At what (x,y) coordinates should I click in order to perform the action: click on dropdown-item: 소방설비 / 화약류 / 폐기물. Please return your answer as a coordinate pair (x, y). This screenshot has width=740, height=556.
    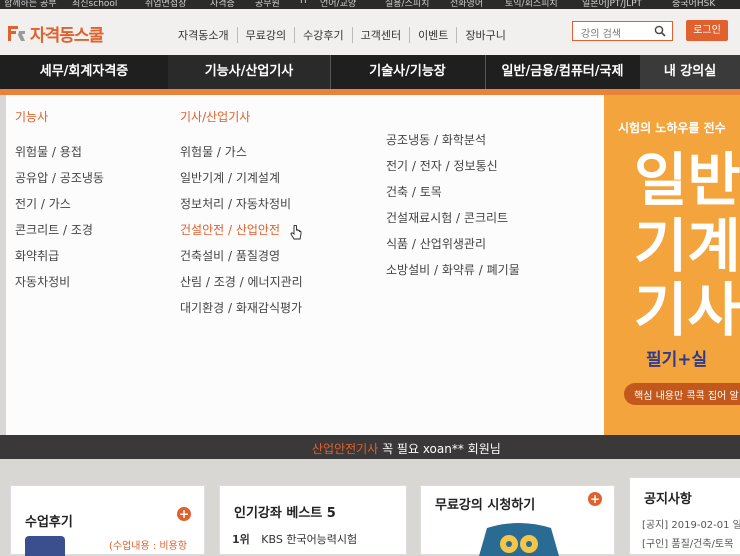
    Looking at the image, I should click on (453, 270).